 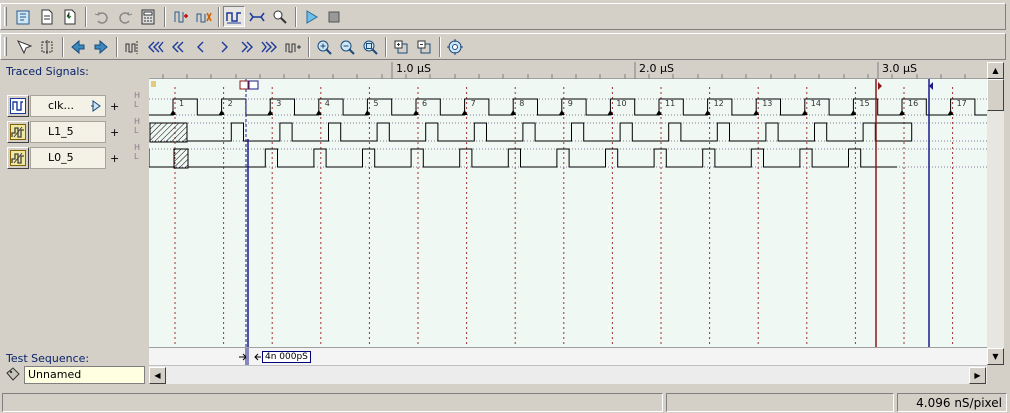 What do you see at coordinates (148, 16) in the screenshot?
I see `calculator-icon` at bounding box center [148, 16].